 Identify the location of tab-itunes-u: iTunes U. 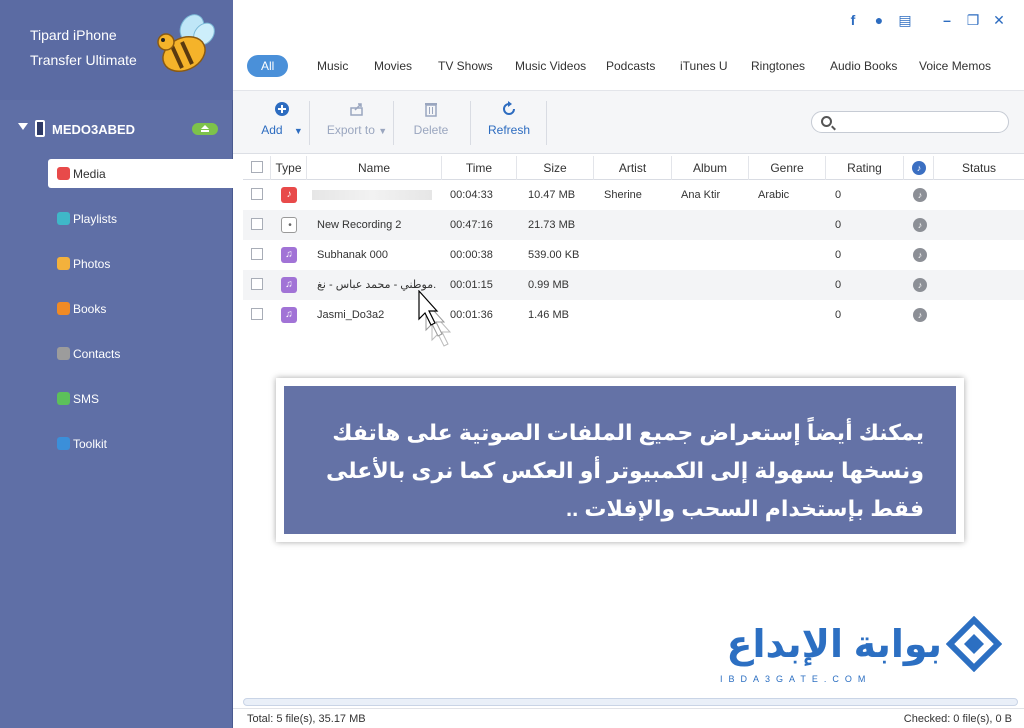
(704, 66).